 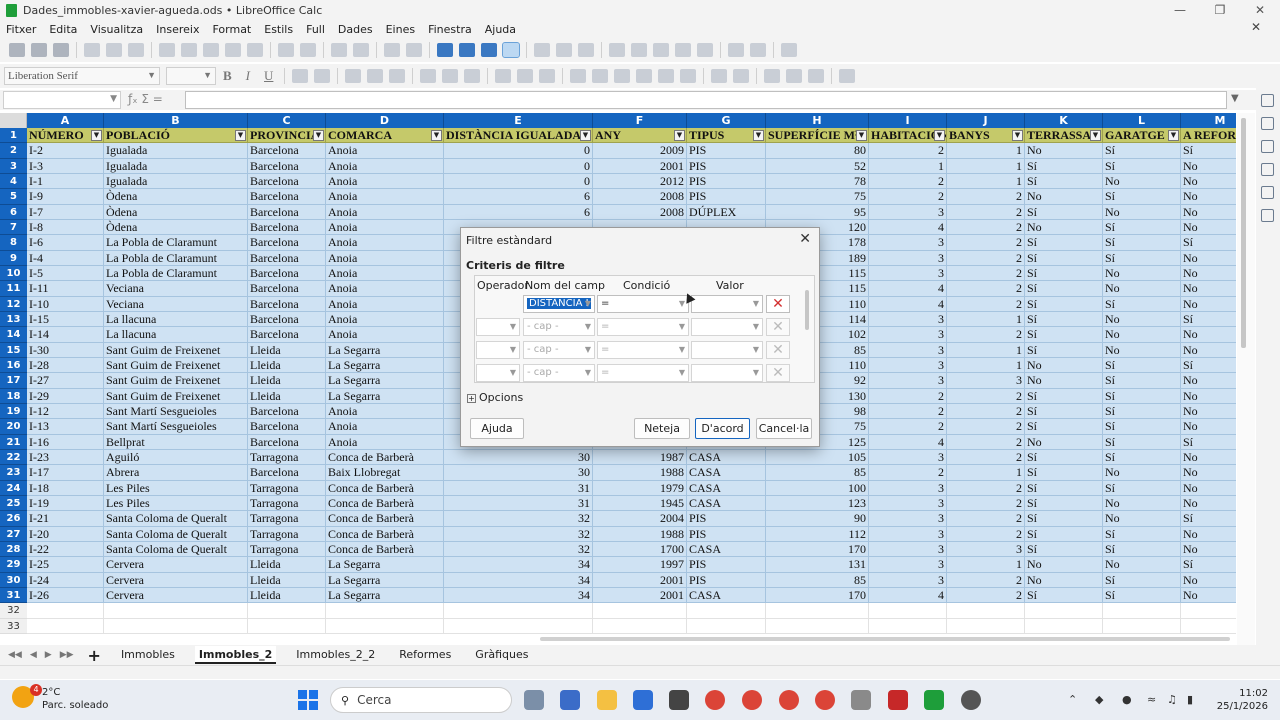 What do you see at coordinates (736, 50) in the screenshot?
I see `freeze-rows-columns-icon` at bounding box center [736, 50].